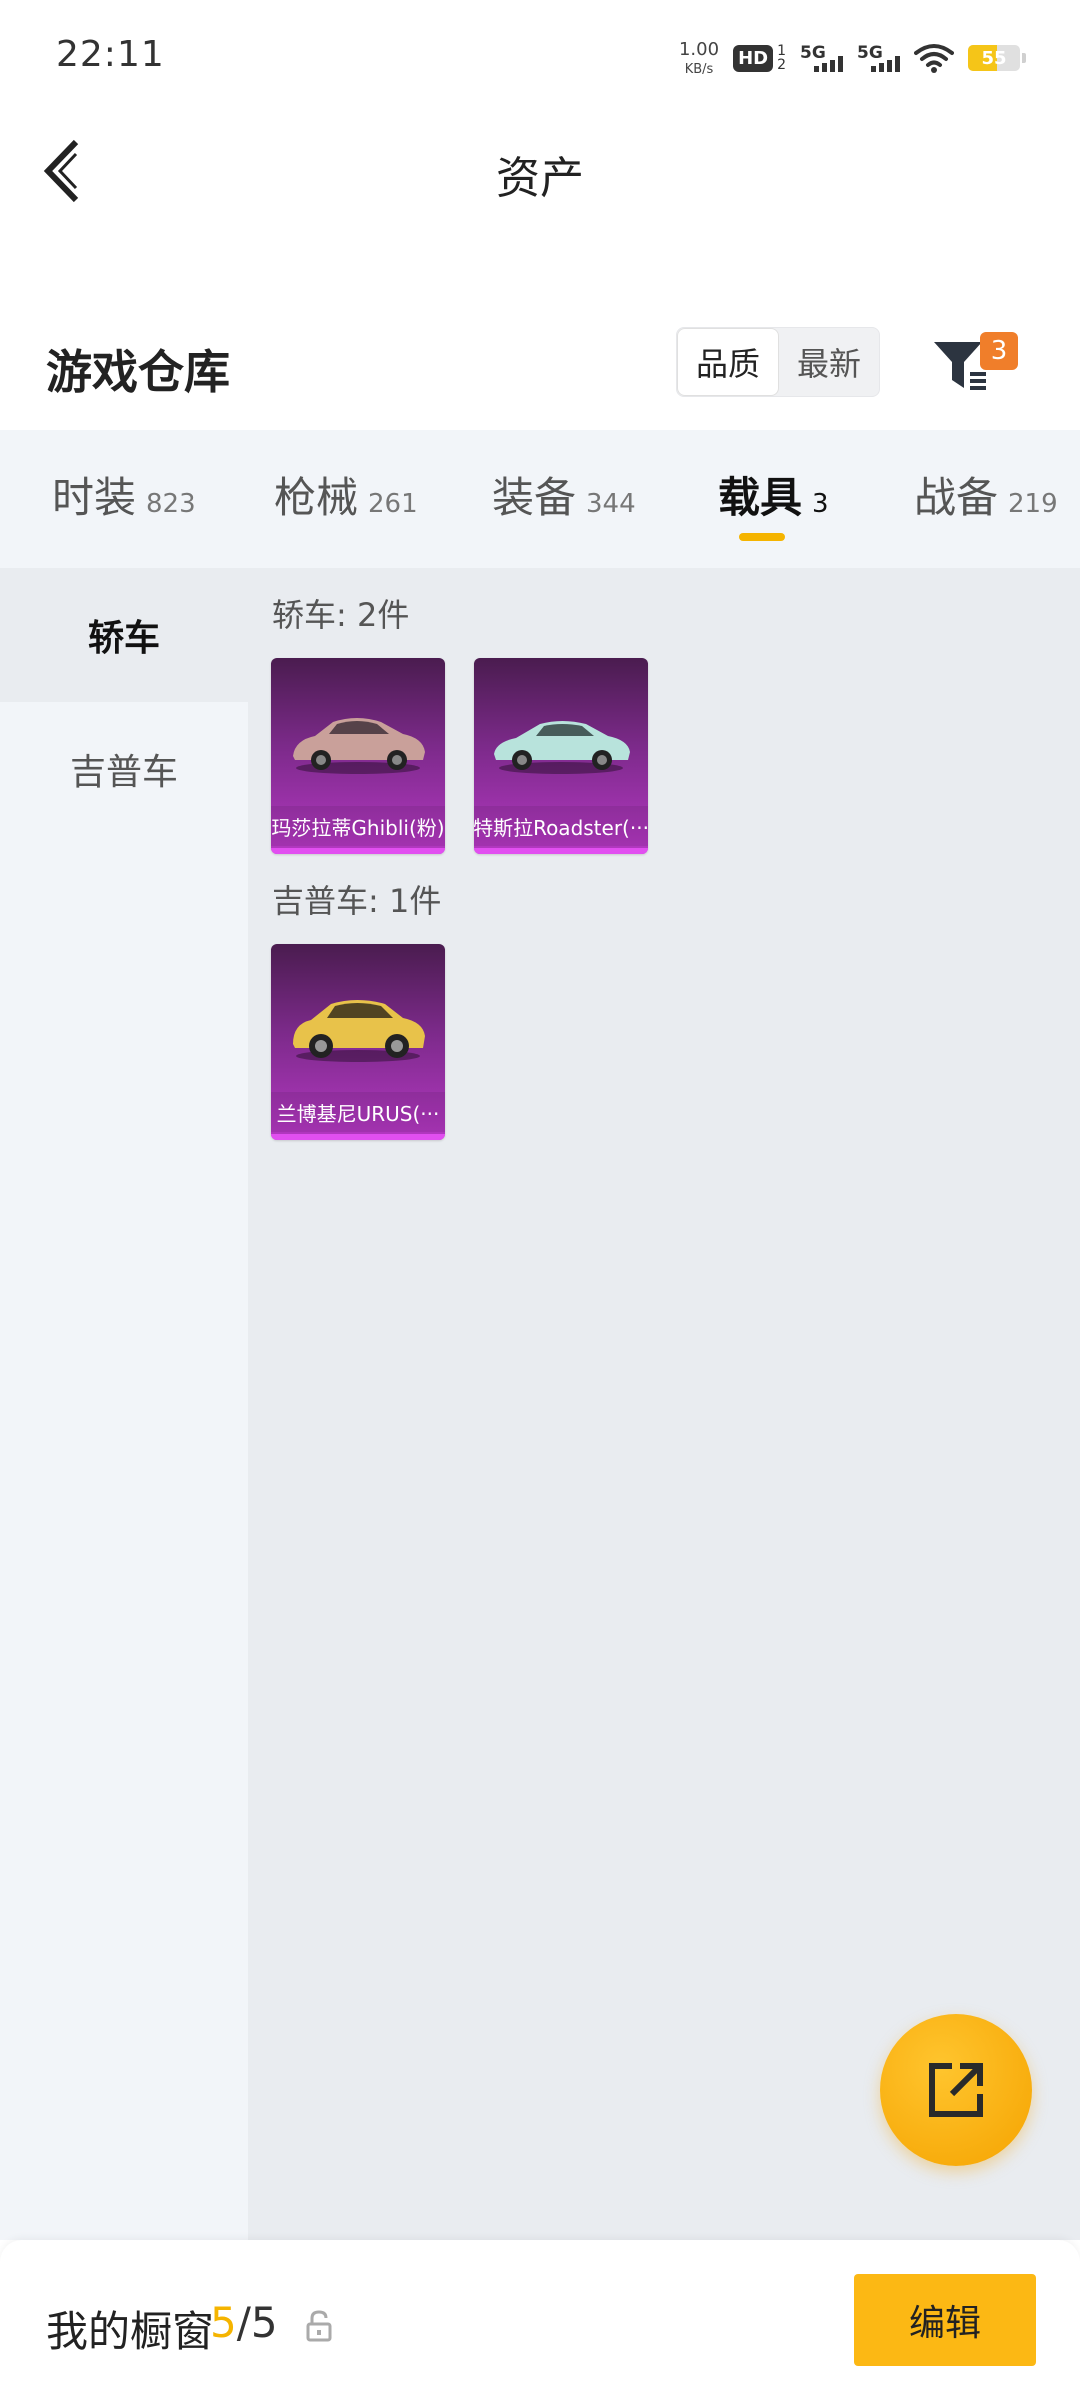 Image resolution: width=1080 pixels, height=2400 pixels. I want to click on network-speed-unit: KB/s, so click(699, 69).